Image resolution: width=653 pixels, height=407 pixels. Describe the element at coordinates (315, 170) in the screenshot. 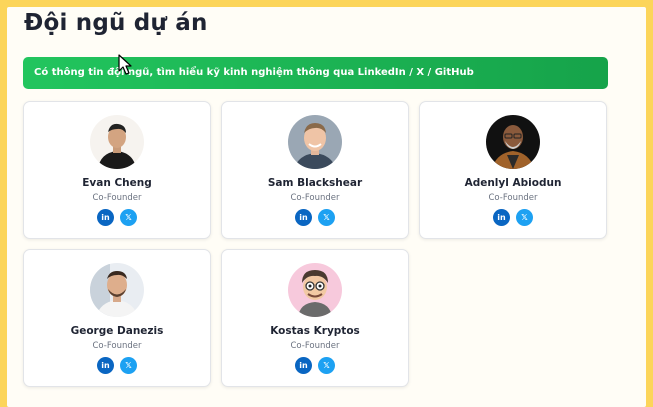

I see `team-card: Sam Blackshear Co-Founder in 𝕏` at that location.